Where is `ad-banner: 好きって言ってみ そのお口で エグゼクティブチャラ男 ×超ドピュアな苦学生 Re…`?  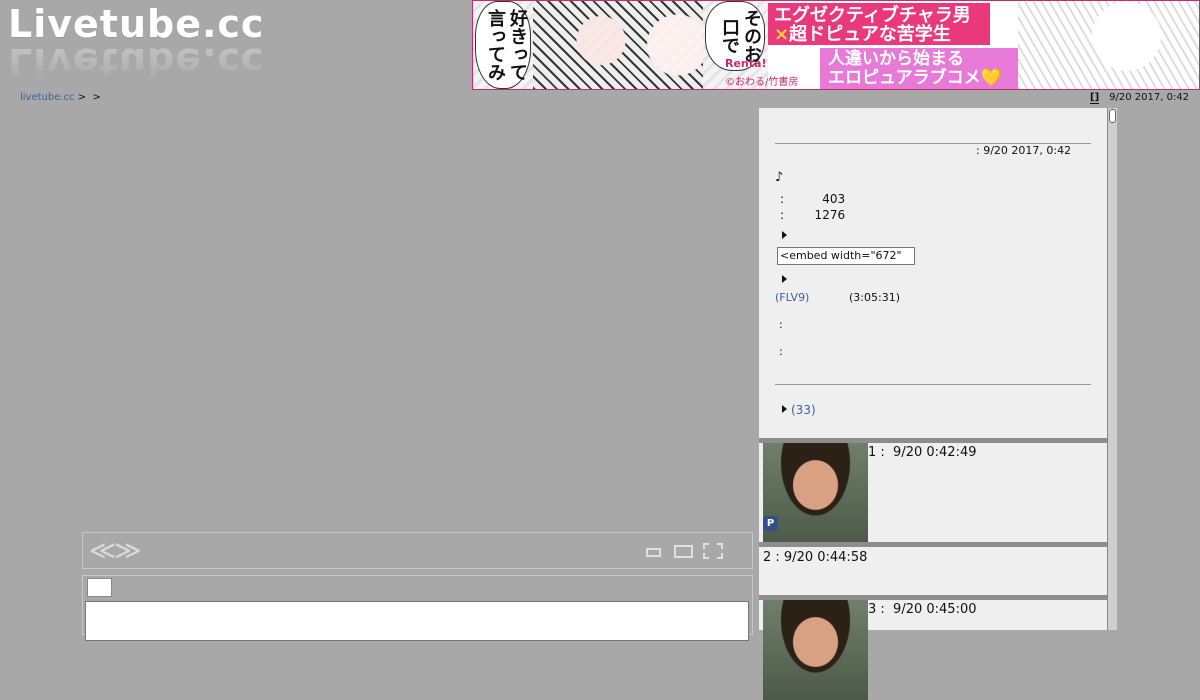 ad-banner: 好きって言ってみ そのお口で エグゼクティブチャラ男 ×超ドピュアな苦学生 Re… is located at coordinates (836, 45).